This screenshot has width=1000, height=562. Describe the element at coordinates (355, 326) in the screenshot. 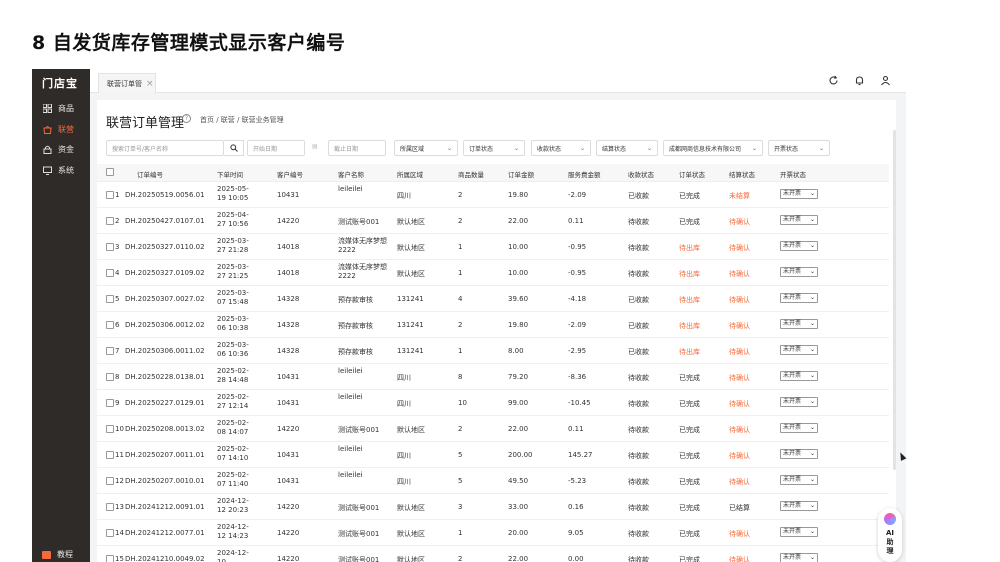

I see `customer-name: 预存款审核` at that location.